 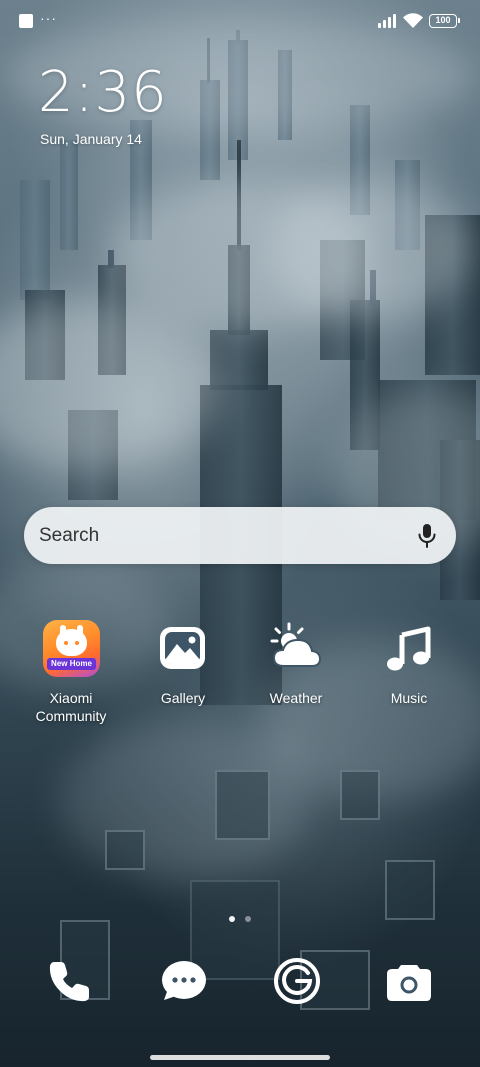 What do you see at coordinates (183, 698) in the screenshot?
I see `app-label-gallery: Gallery` at bounding box center [183, 698].